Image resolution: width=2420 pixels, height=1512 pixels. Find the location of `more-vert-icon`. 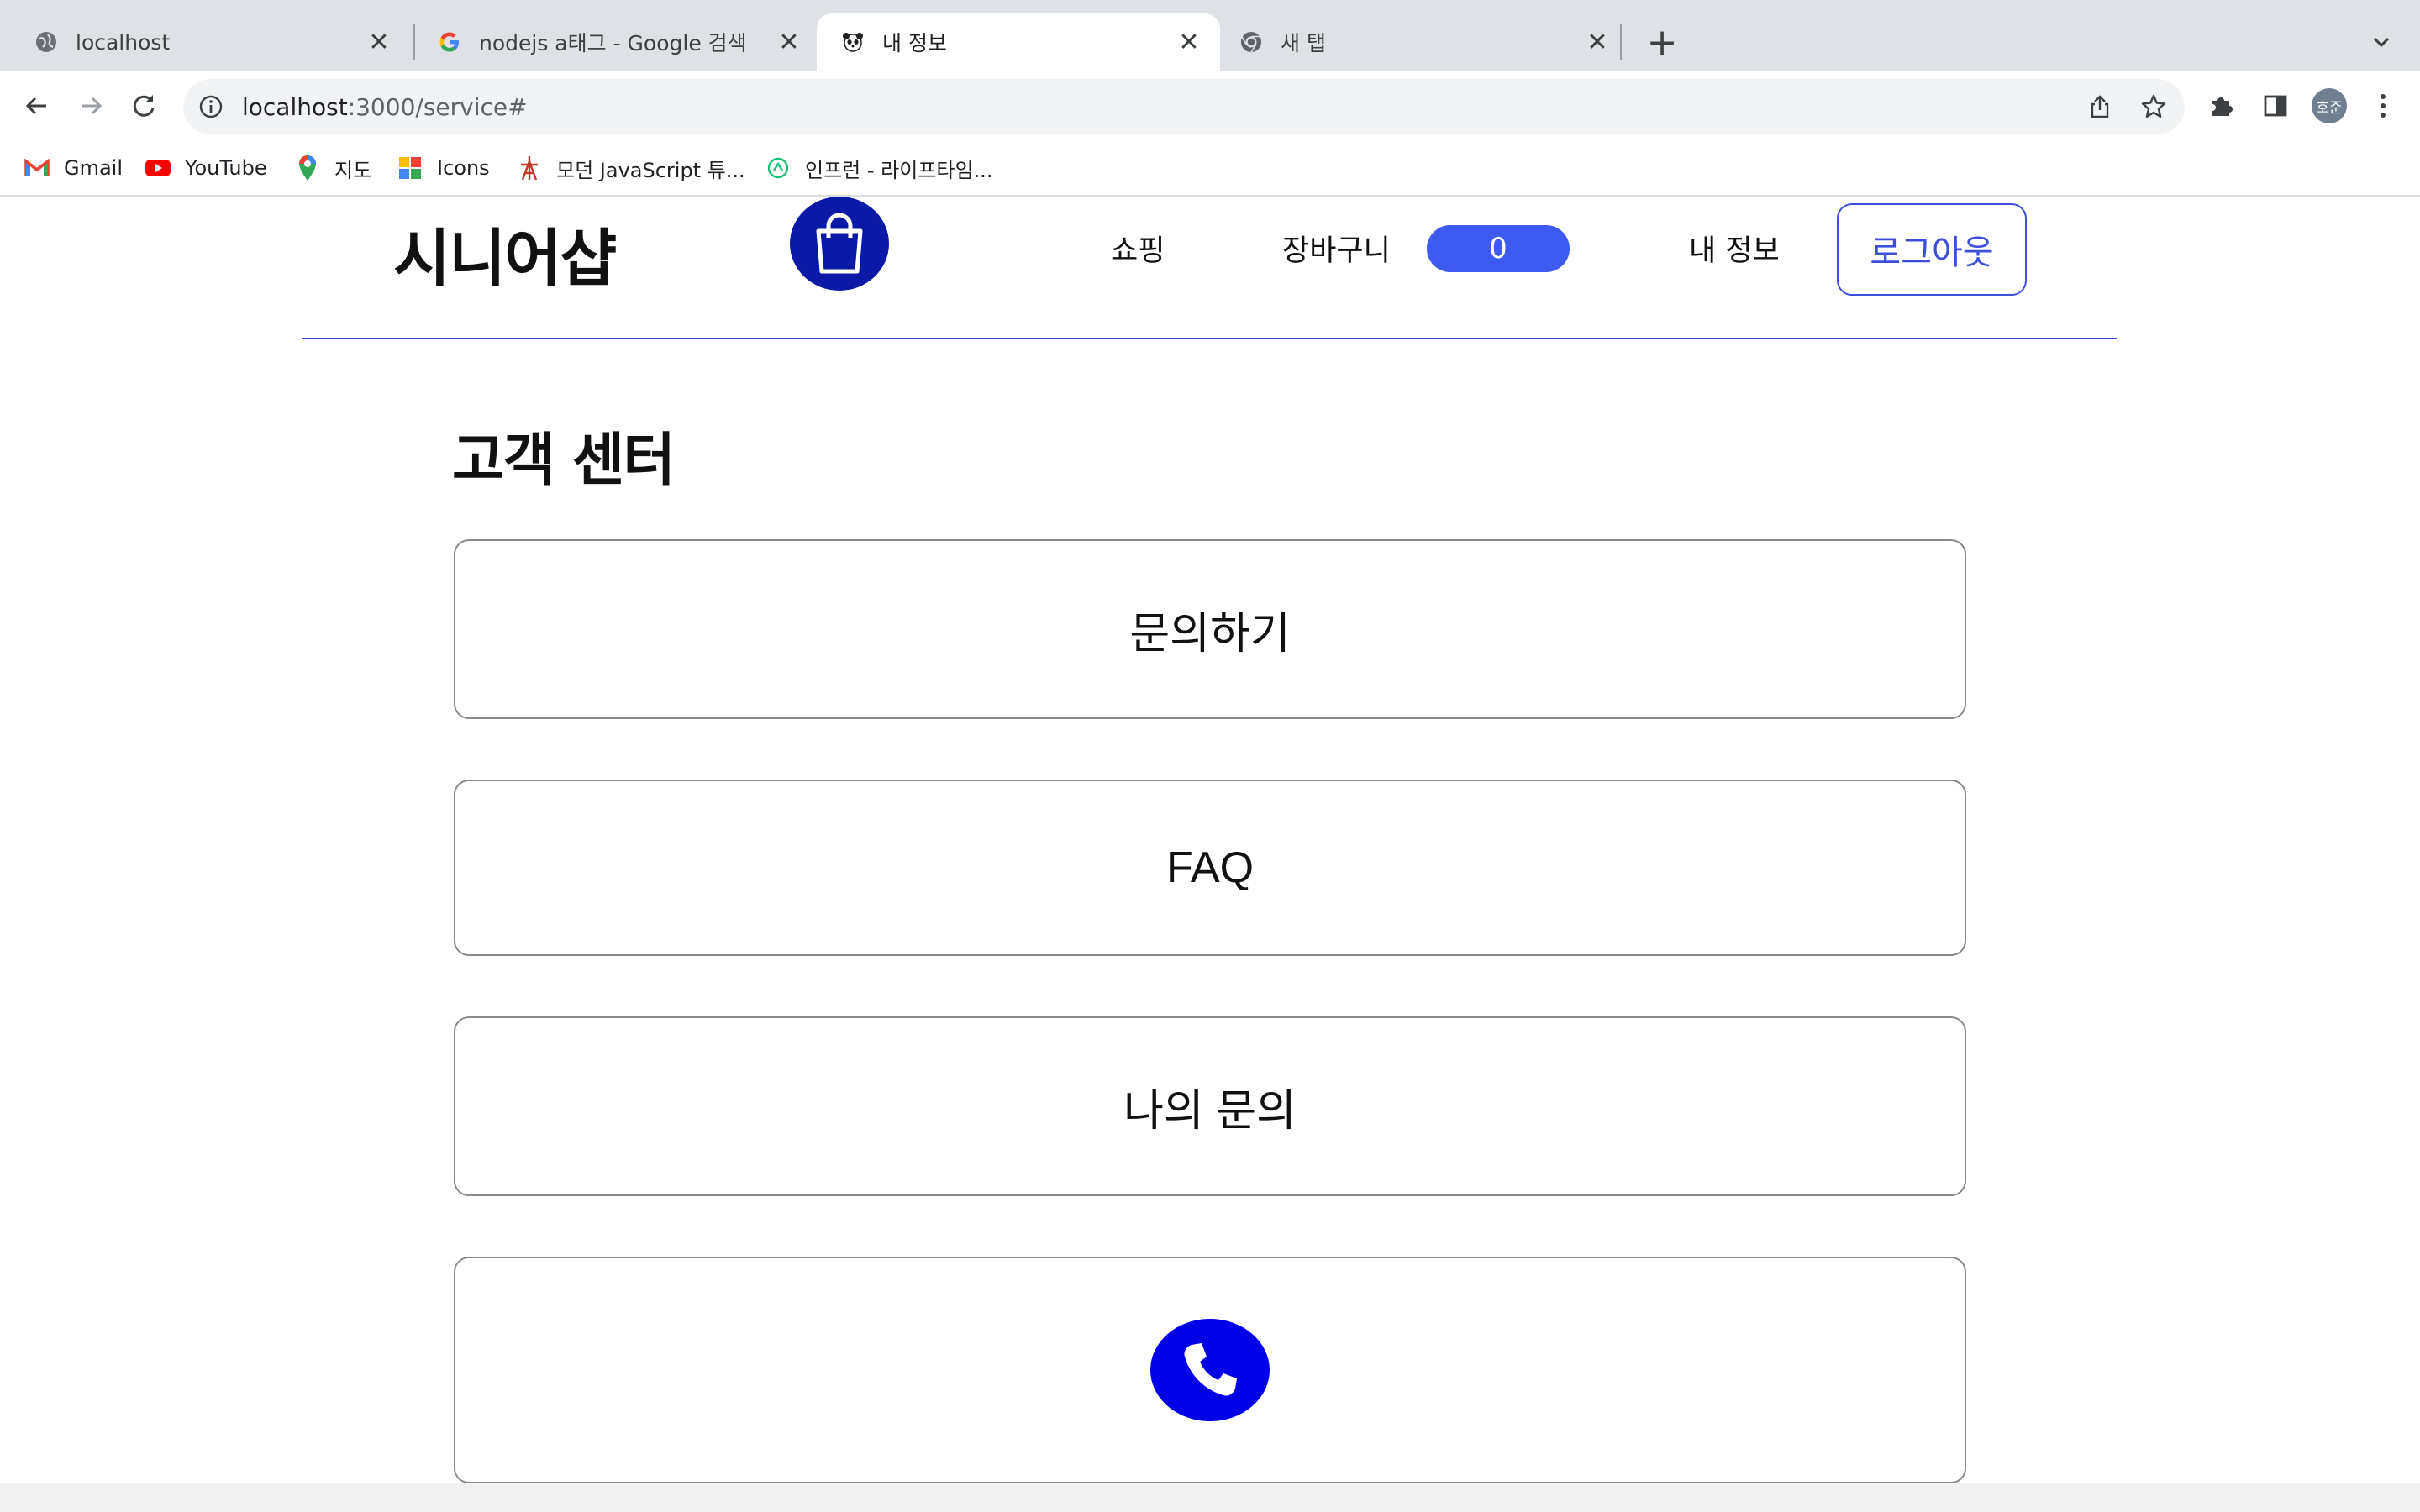

more-vert-icon is located at coordinates (2384, 106).